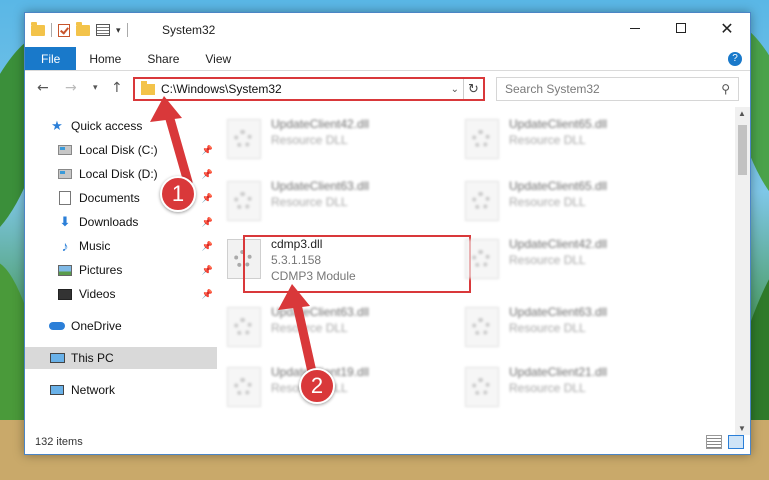 Image resolution: width=769 pixels, height=480 pixels. I want to click on arrow-2-head, so click(294, 297).